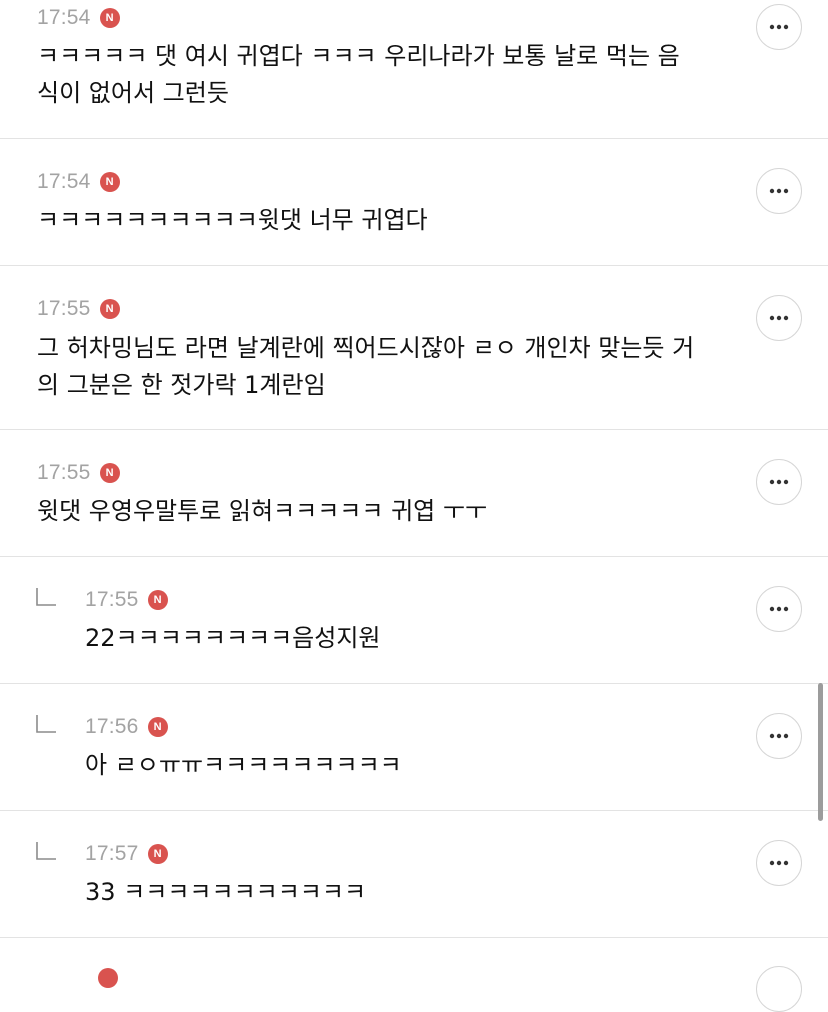  I want to click on reply-comment: 17:55 N 22ㅋㅋㅋㅋㅋㅋㅋㅋ음성지원, so click(414, 620).